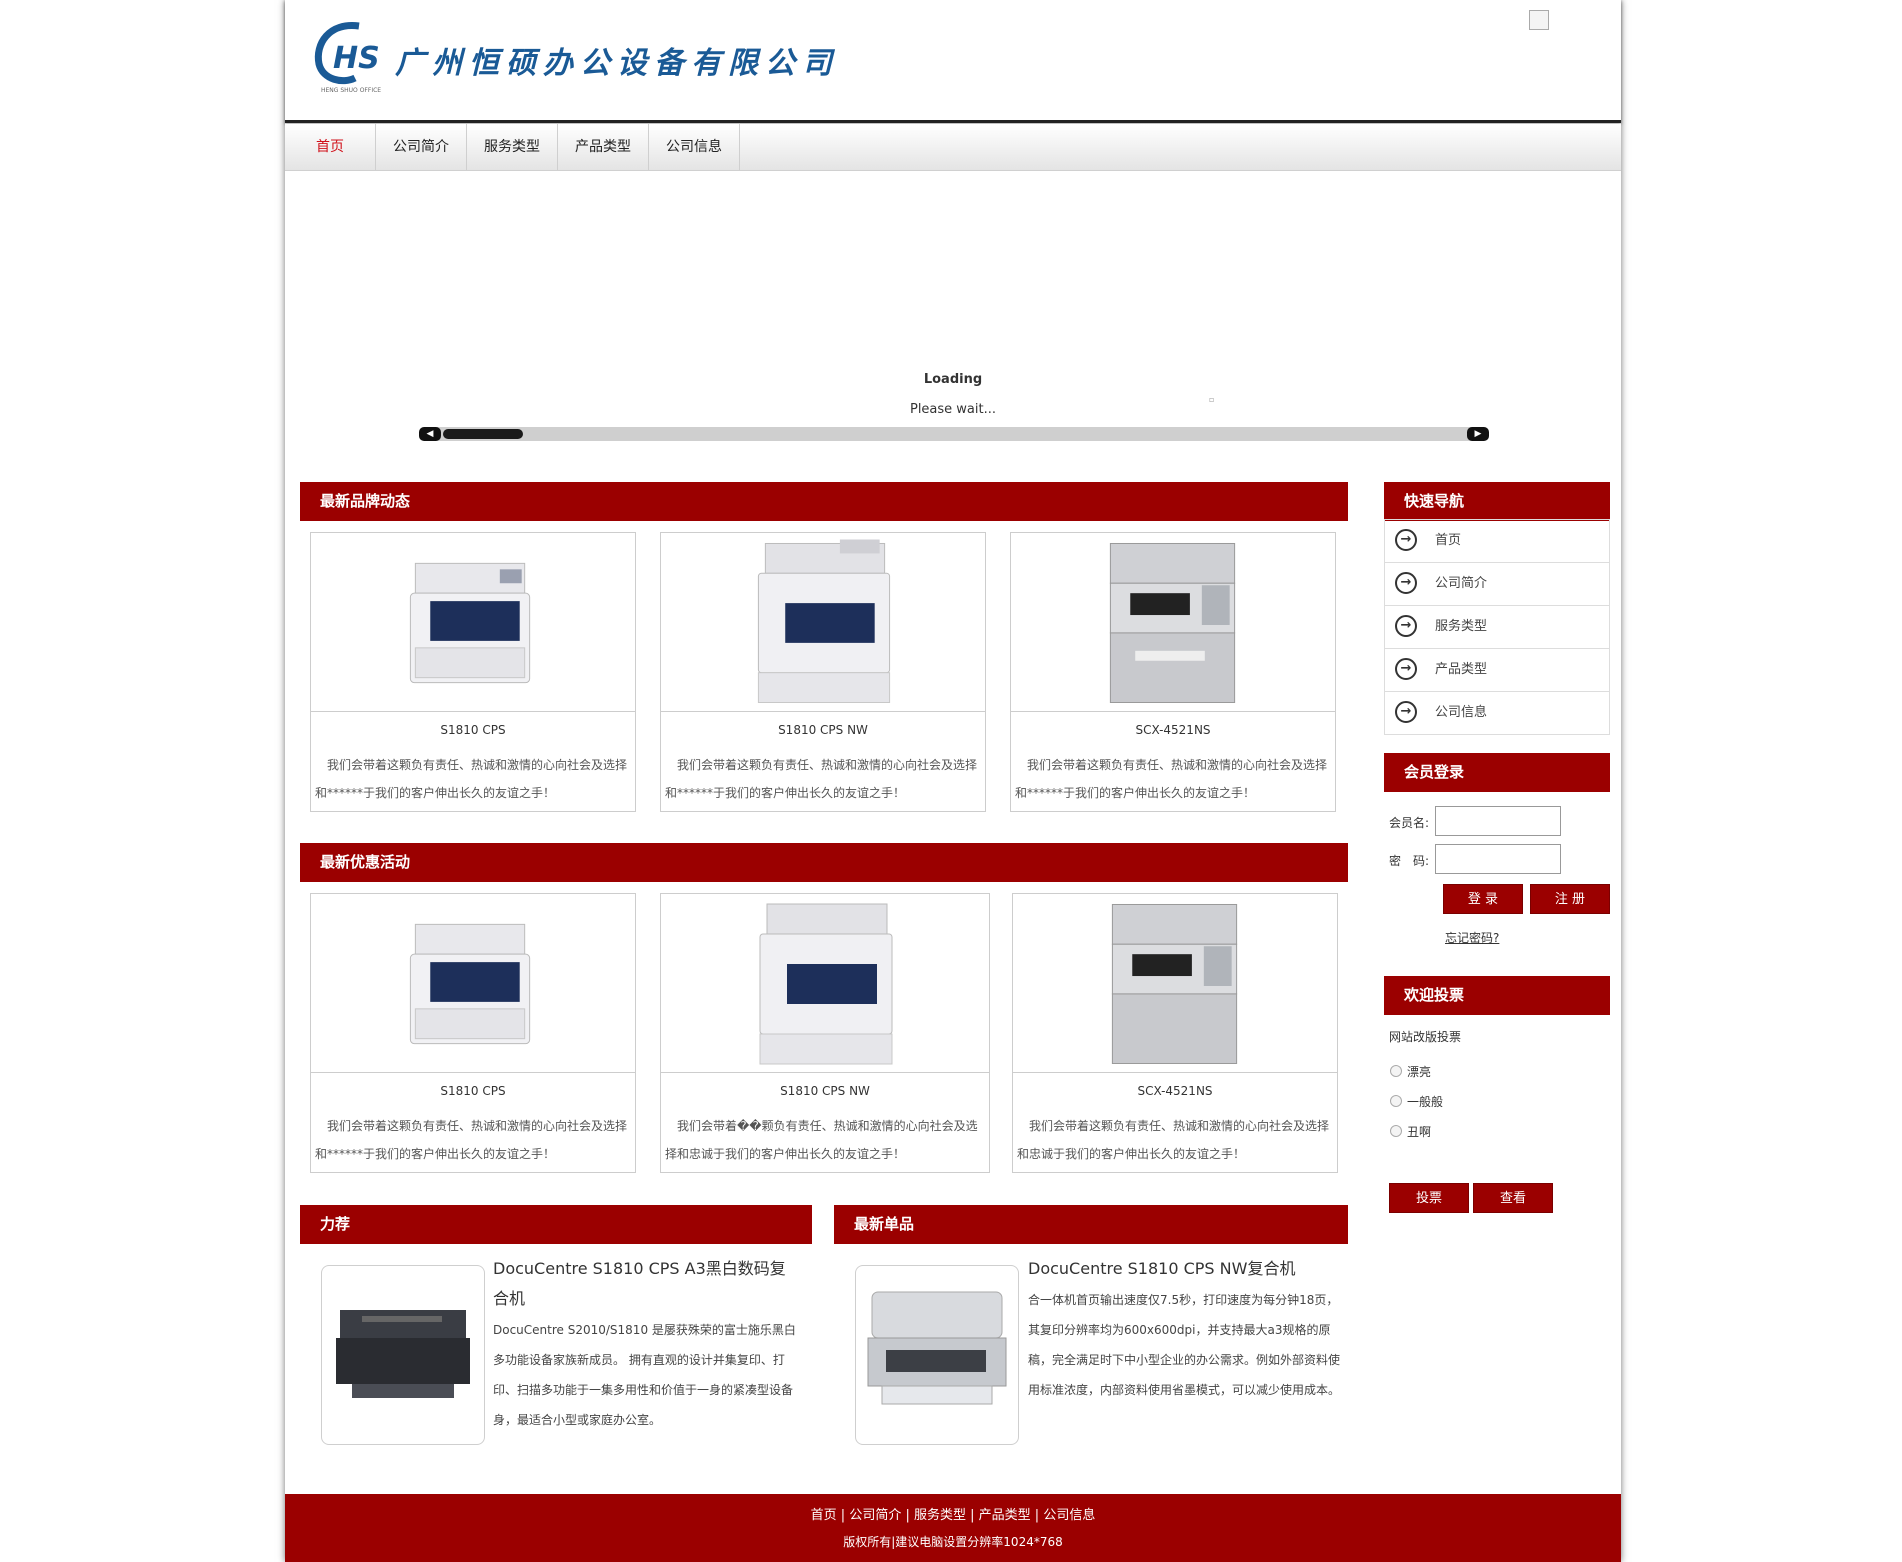 The height and width of the screenshot is (1562, 1902). Describe the element at coordinates (1497, 541) in the screenshot. I see `quick-nav-home: → 首页` at that location.